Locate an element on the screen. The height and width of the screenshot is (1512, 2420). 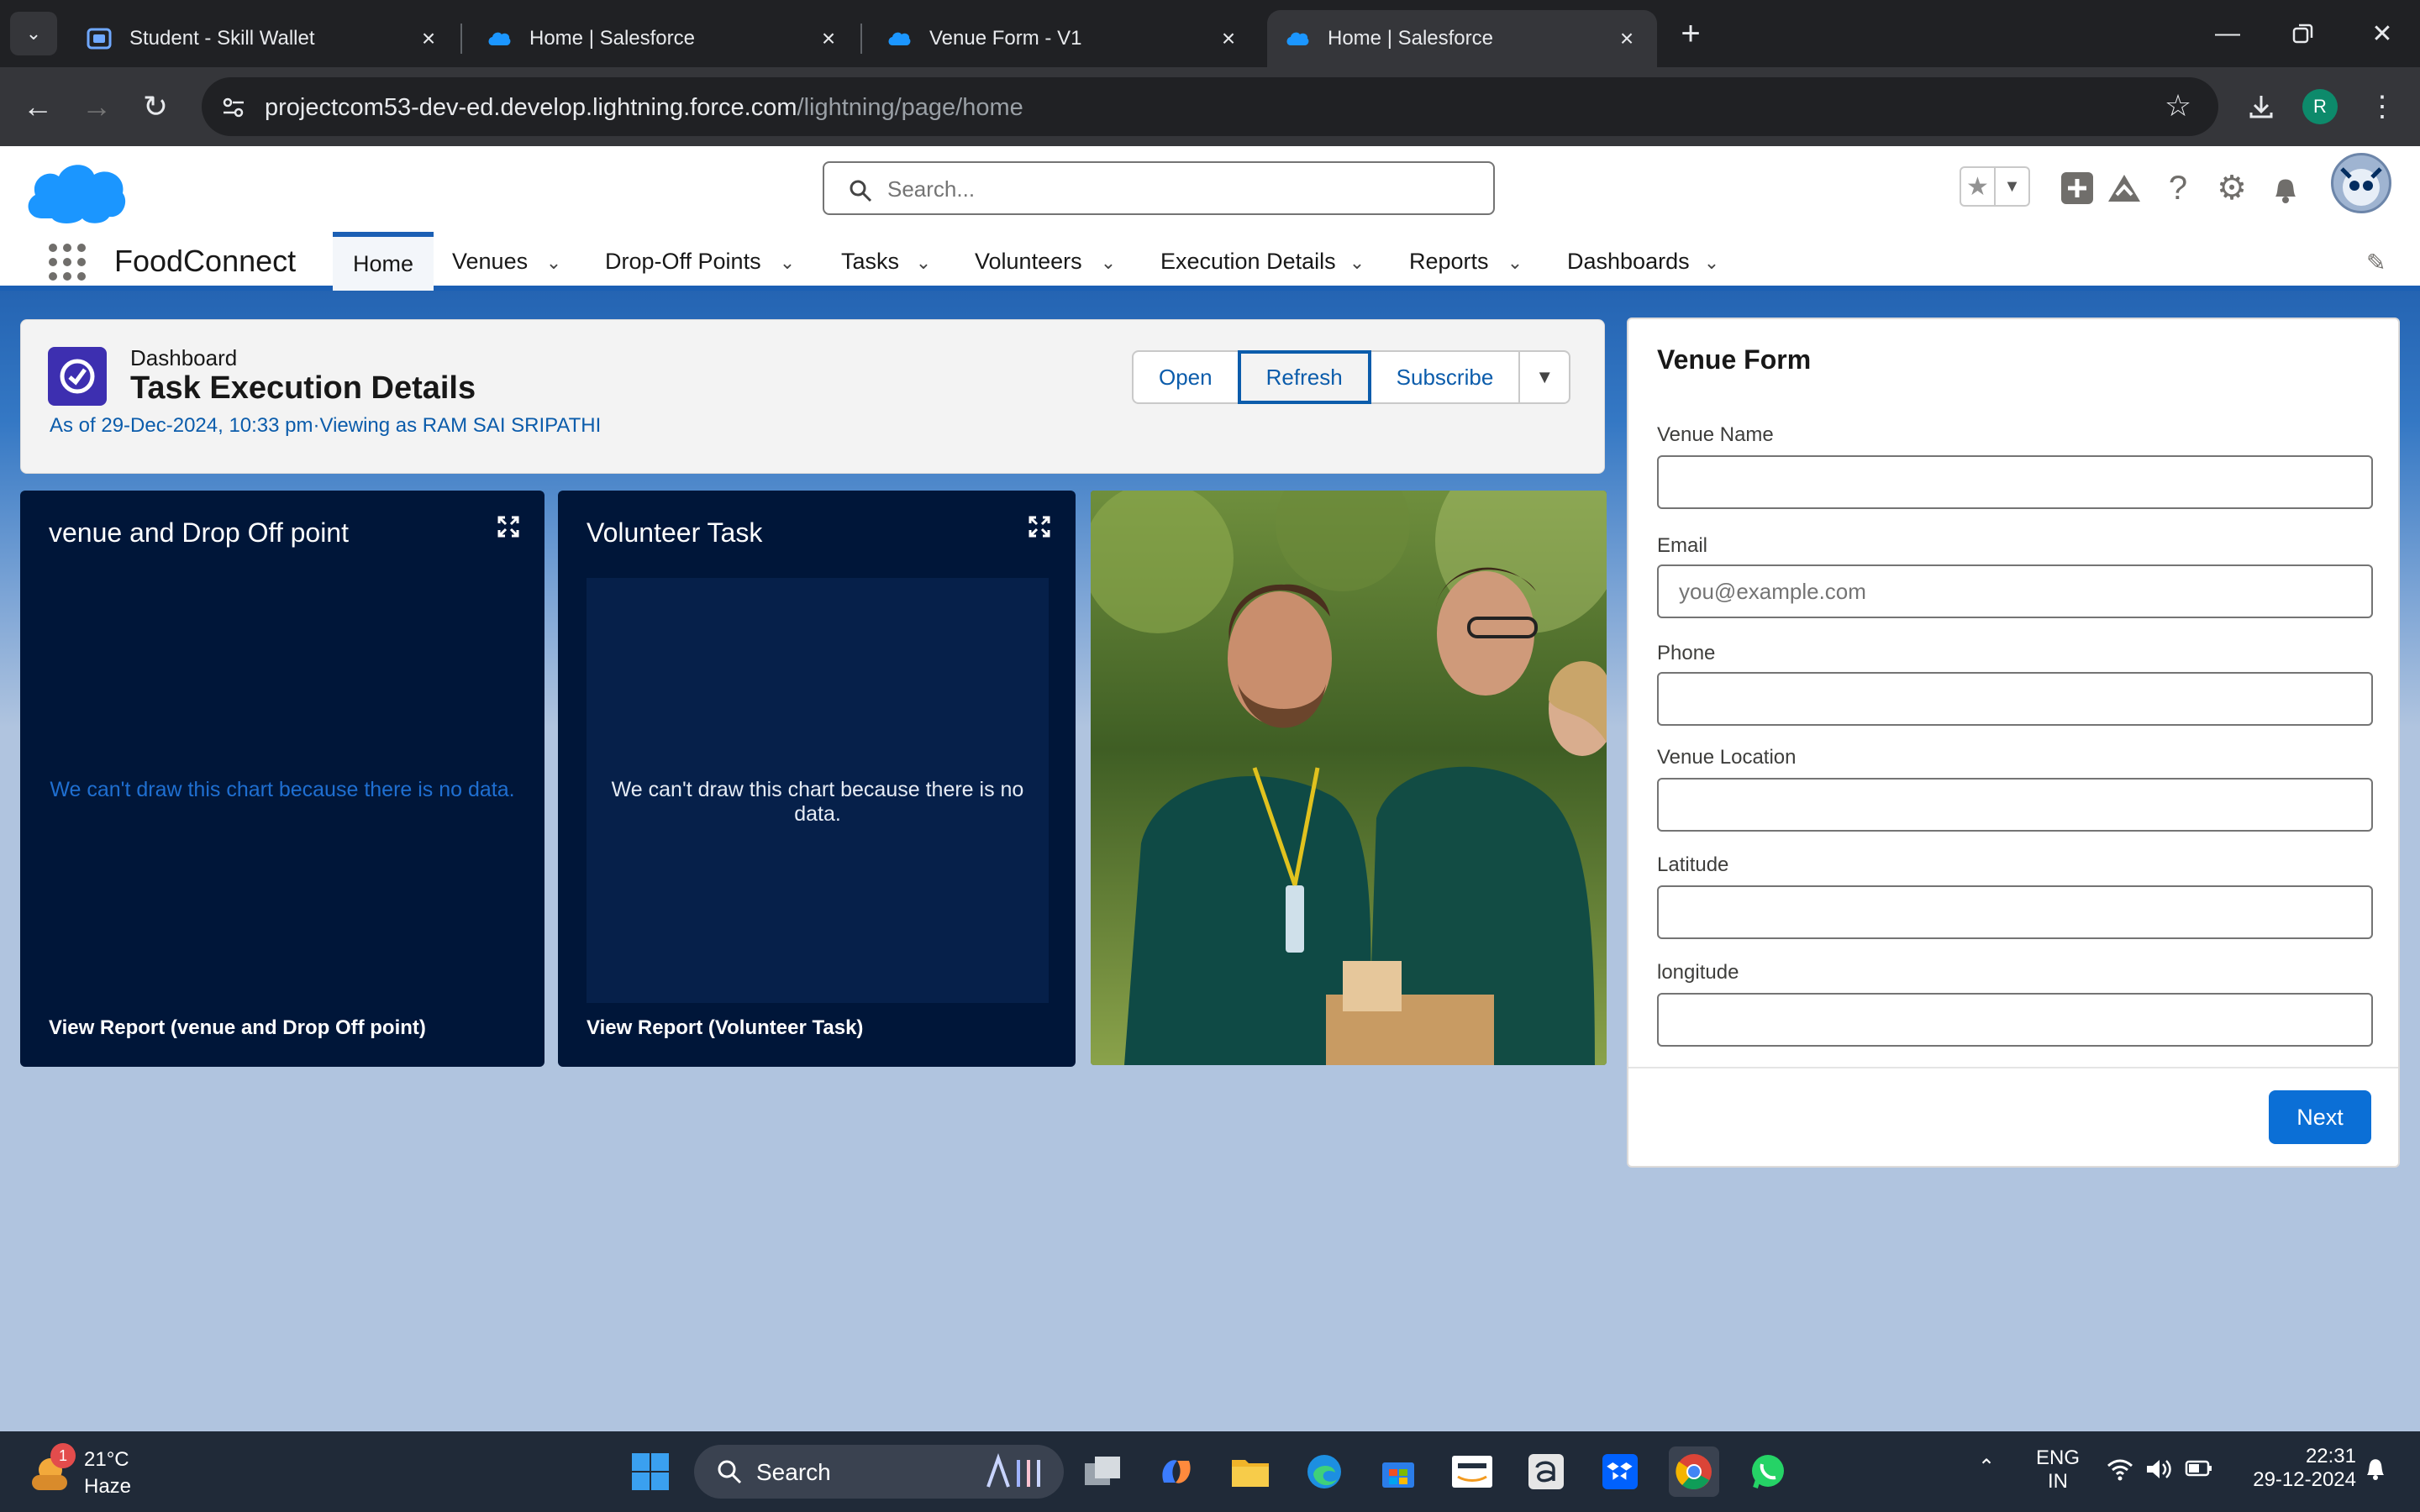
show-hidden-icons-icon: ⌃ is located at coordinates (1986, 1467).